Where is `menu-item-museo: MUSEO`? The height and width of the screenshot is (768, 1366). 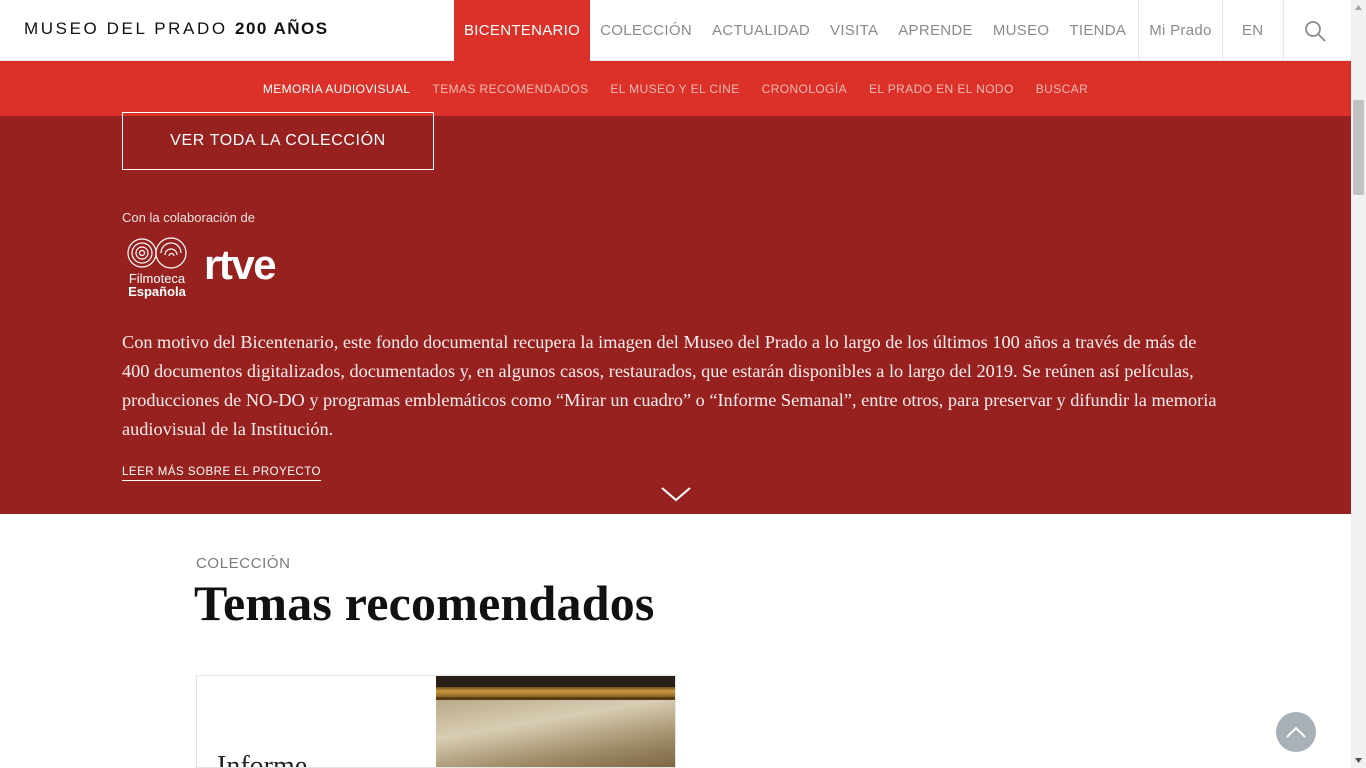
menu-item-museo: MUSEO is located at coordinates (1021, 30).